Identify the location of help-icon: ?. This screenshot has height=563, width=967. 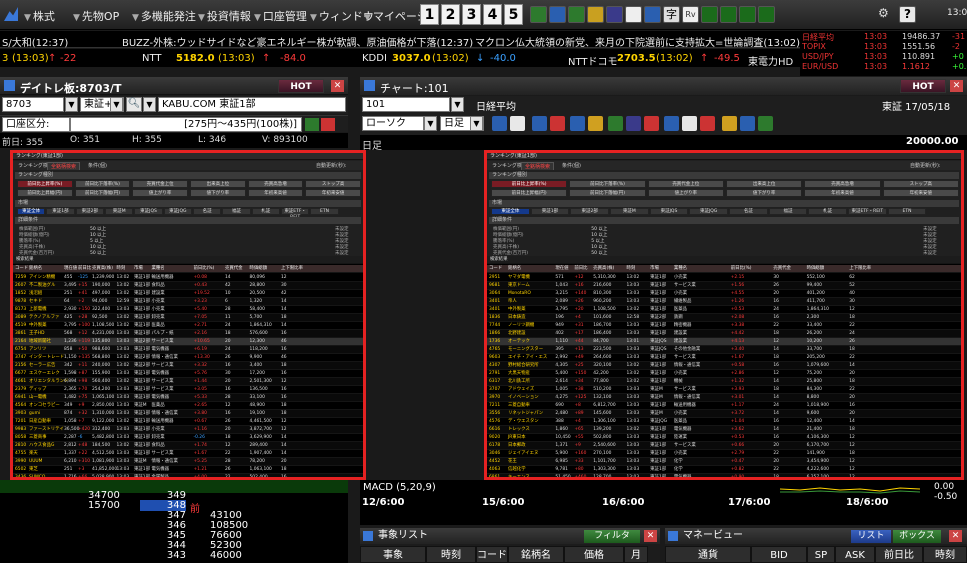
(907, 14).